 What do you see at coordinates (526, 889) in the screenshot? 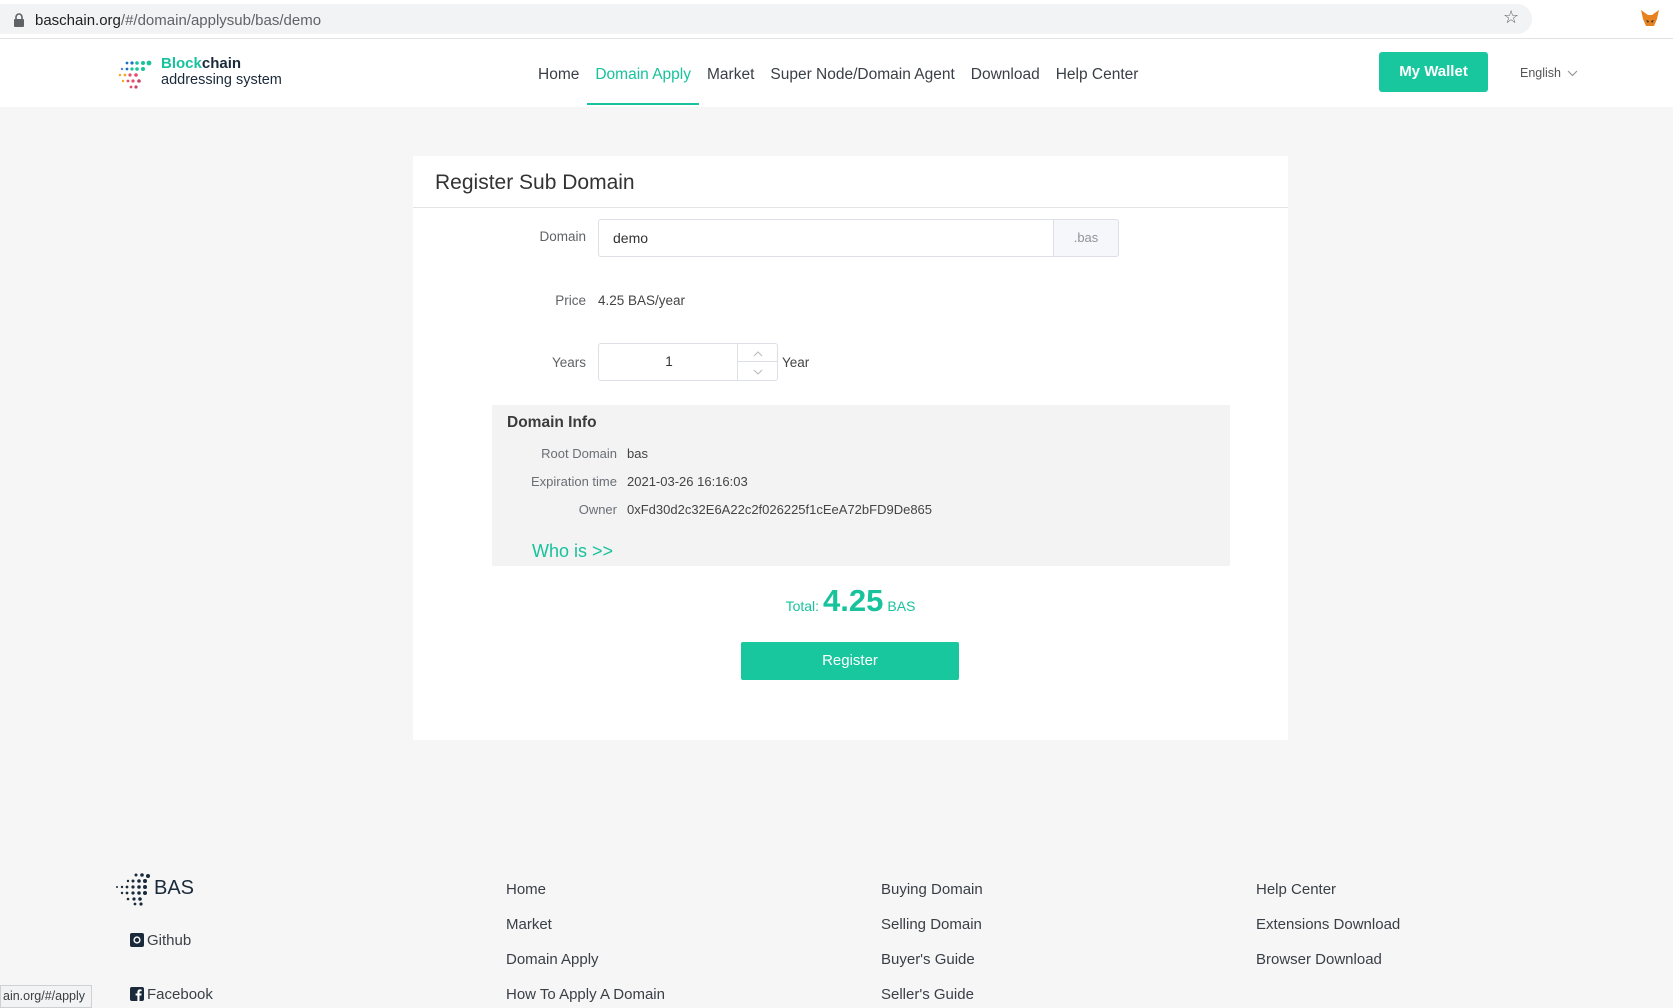
I see `footer-link-home: Home` at bounding box center [526, 889].